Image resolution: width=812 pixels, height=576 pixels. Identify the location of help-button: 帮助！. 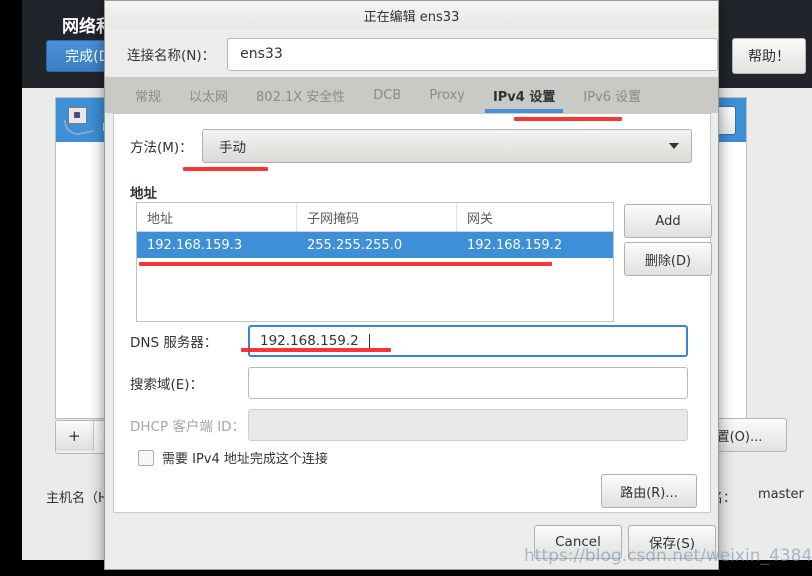
(769, 56).